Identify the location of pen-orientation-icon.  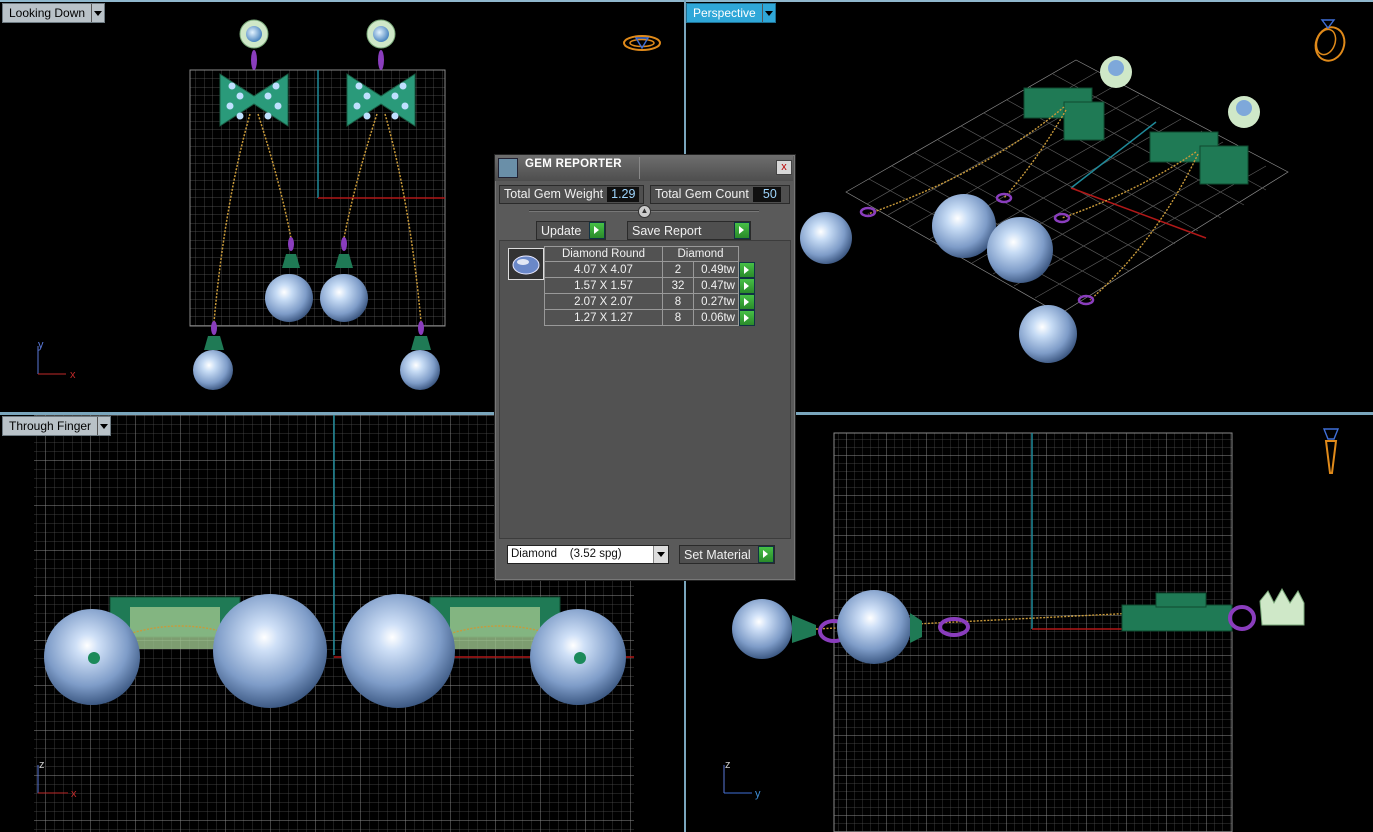
(1331, 451).